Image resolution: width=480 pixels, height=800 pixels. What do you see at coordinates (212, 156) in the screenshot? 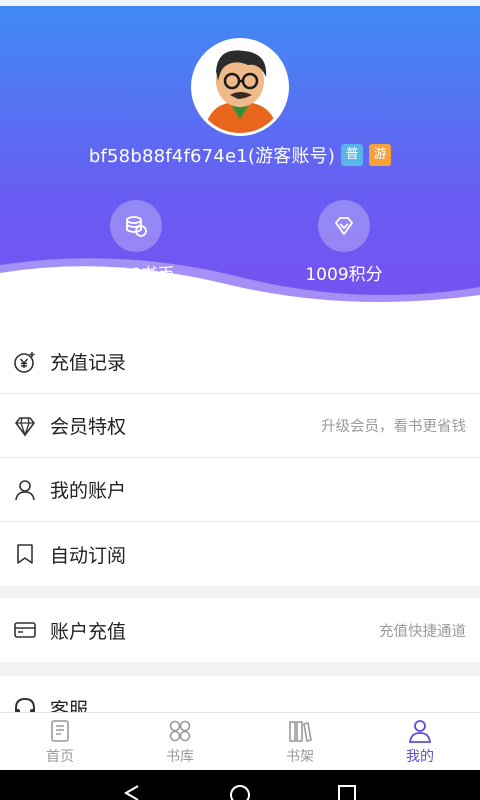
I see `username: bf58b88f4f674e1(游客账号)` at bounding box center [212, 156].